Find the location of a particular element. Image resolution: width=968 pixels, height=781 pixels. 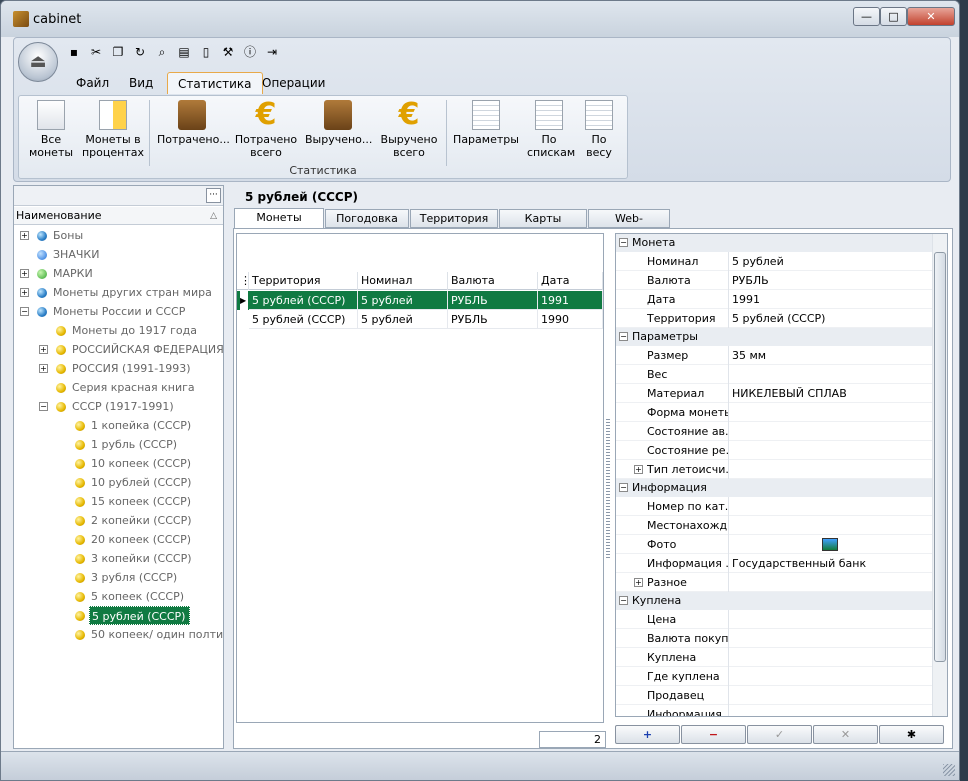

tab-maps: Карты is located at coordinates (543, 218).